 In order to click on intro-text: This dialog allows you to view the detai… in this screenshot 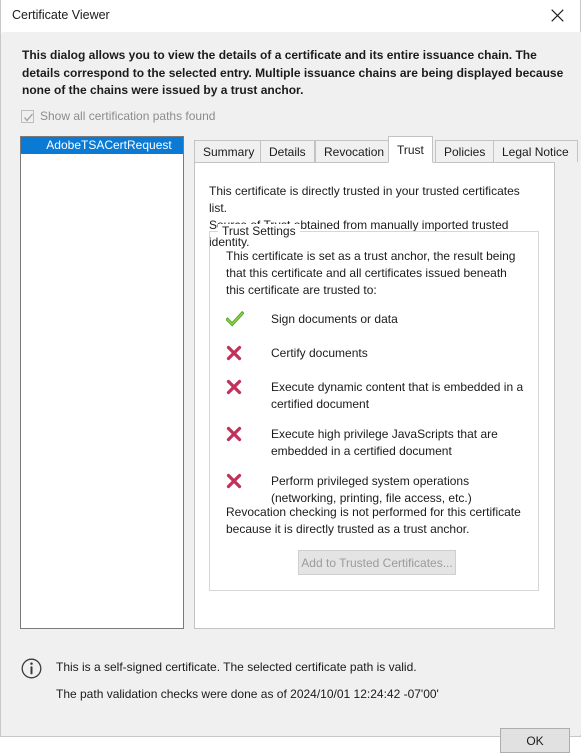, I will do `click(293, 72)`.